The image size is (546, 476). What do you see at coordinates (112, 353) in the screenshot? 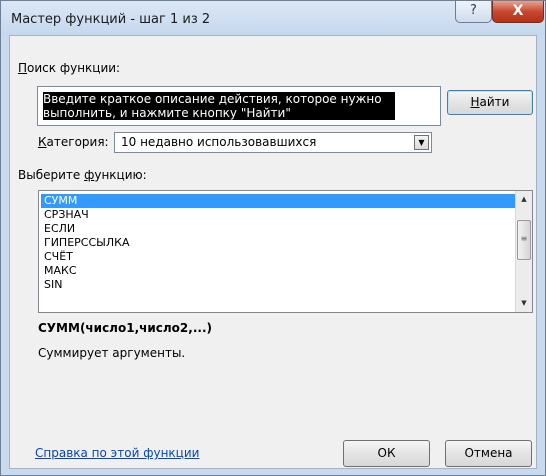
I see `function-description: Суммирует аргументы.` at bounding box center [112, 353].